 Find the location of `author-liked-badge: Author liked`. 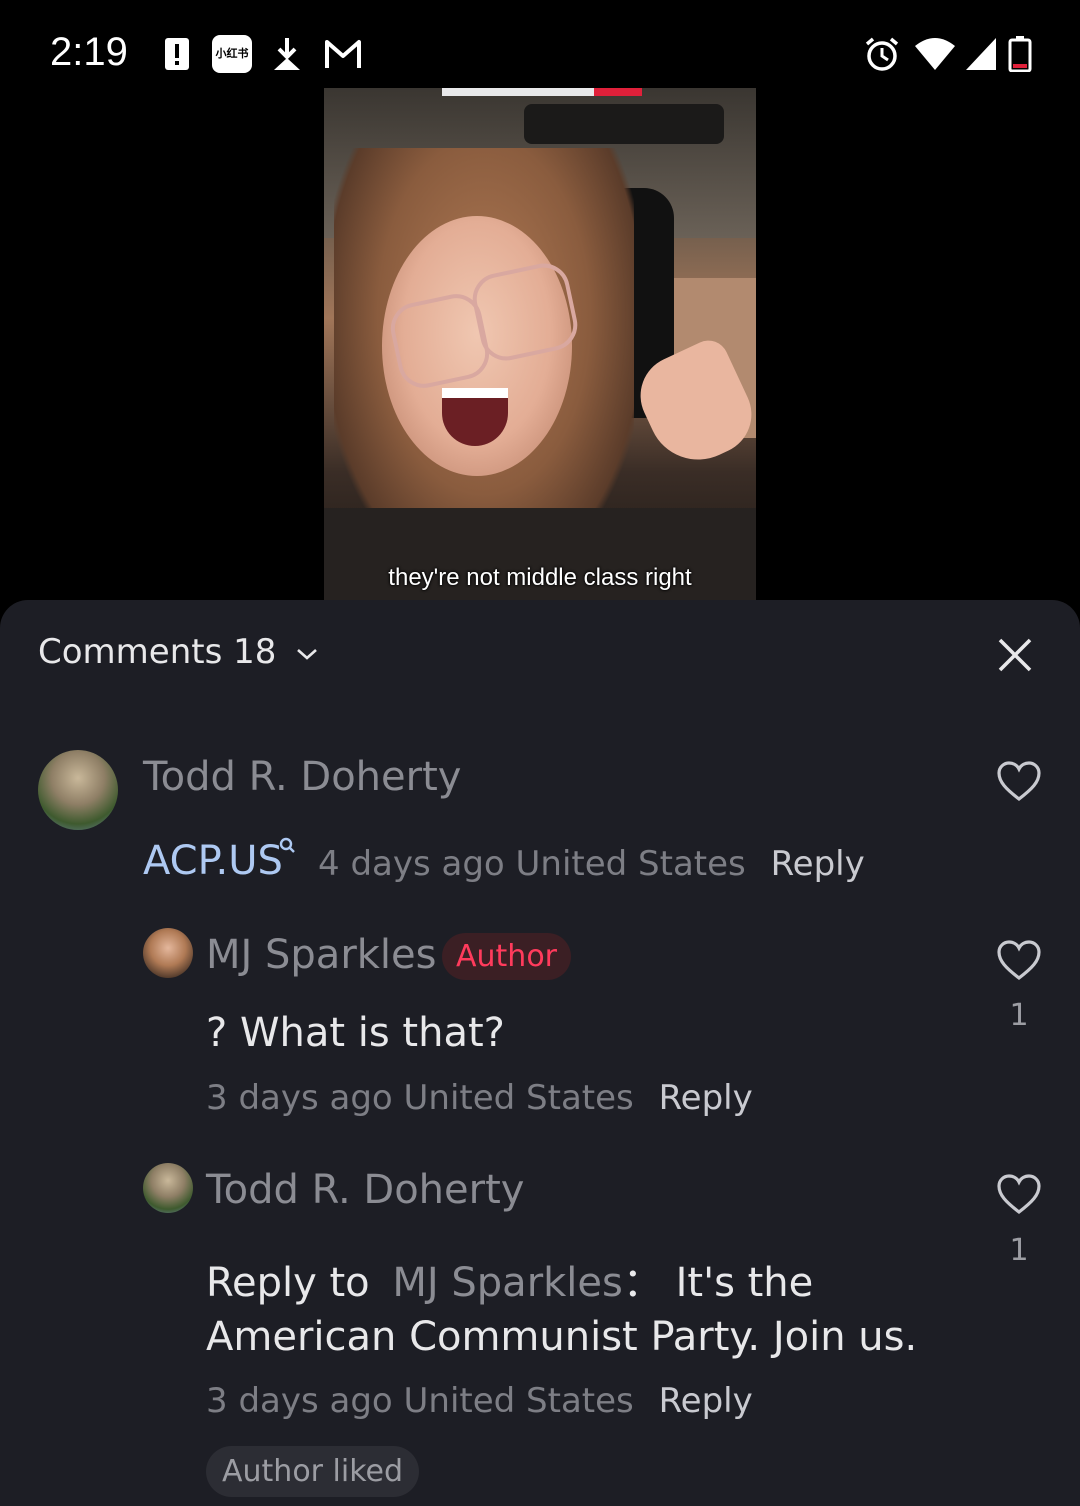

author-liked-badge: Author liked is located at coordinates (313, 1471).